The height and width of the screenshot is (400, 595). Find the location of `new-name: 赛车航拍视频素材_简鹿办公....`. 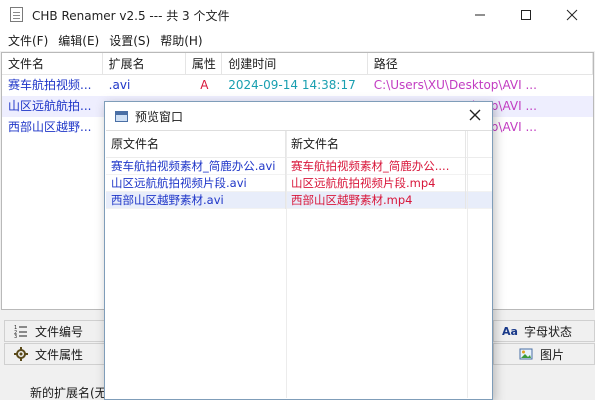

new-name: 赛车航拍视频素材_简鹿办公.... is located at coordinates (376, 166).